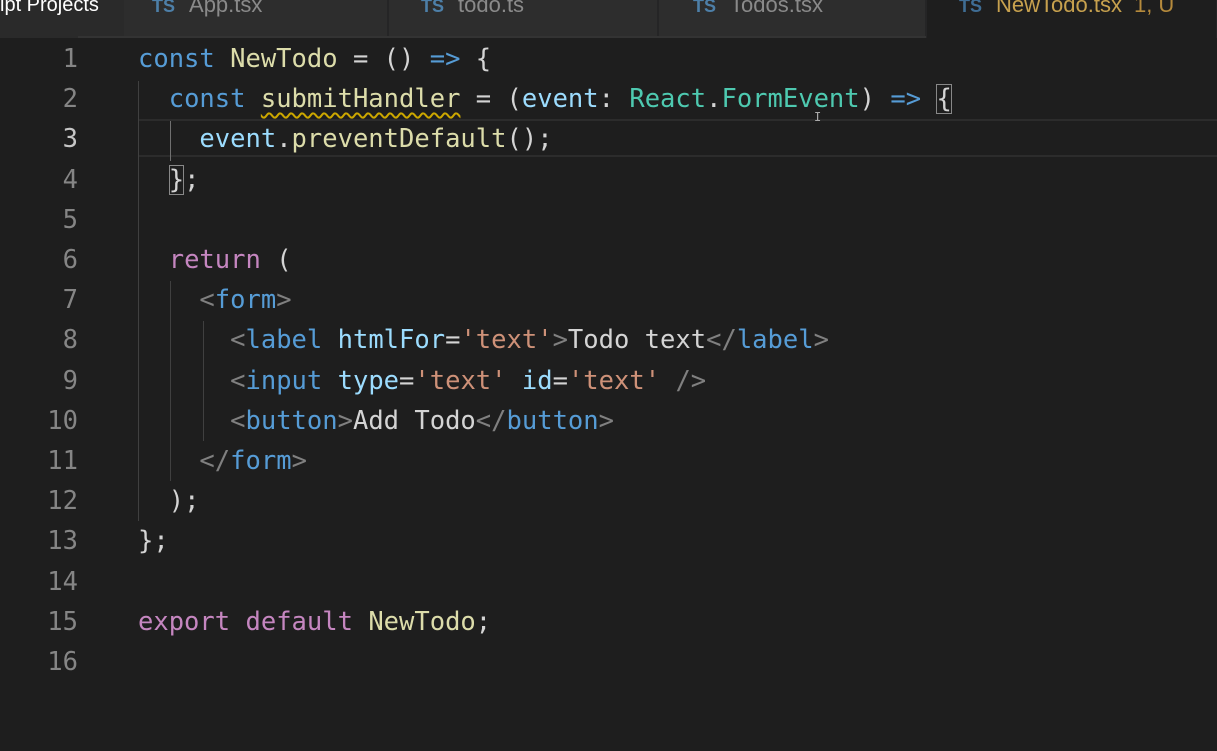 This screenshot has width=1217, height=751. Describe the element at coordinates (608, 260) in the screenshot. I see `code-line-6: 6 return (` at that location.